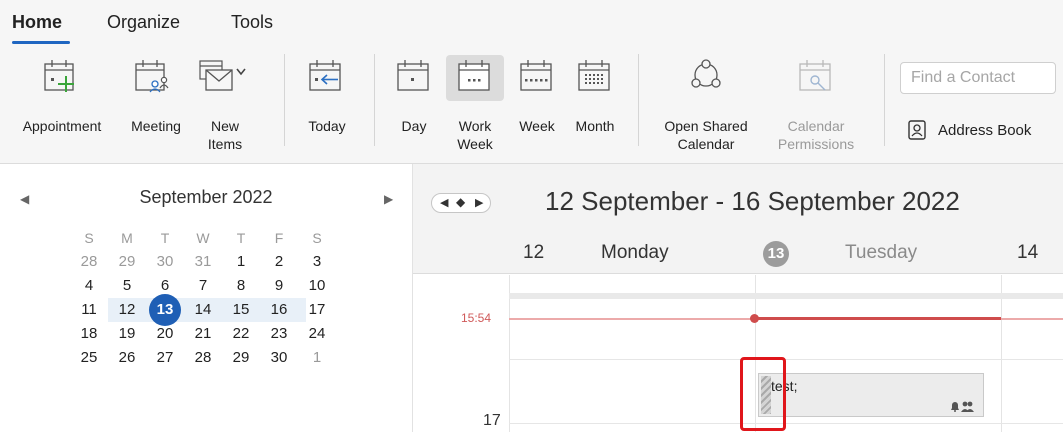 The image size is (1063, 432). Describe the element at coordinates (127, 310) in the screenshot. I see `mini-calendar-day: 12` at that location.